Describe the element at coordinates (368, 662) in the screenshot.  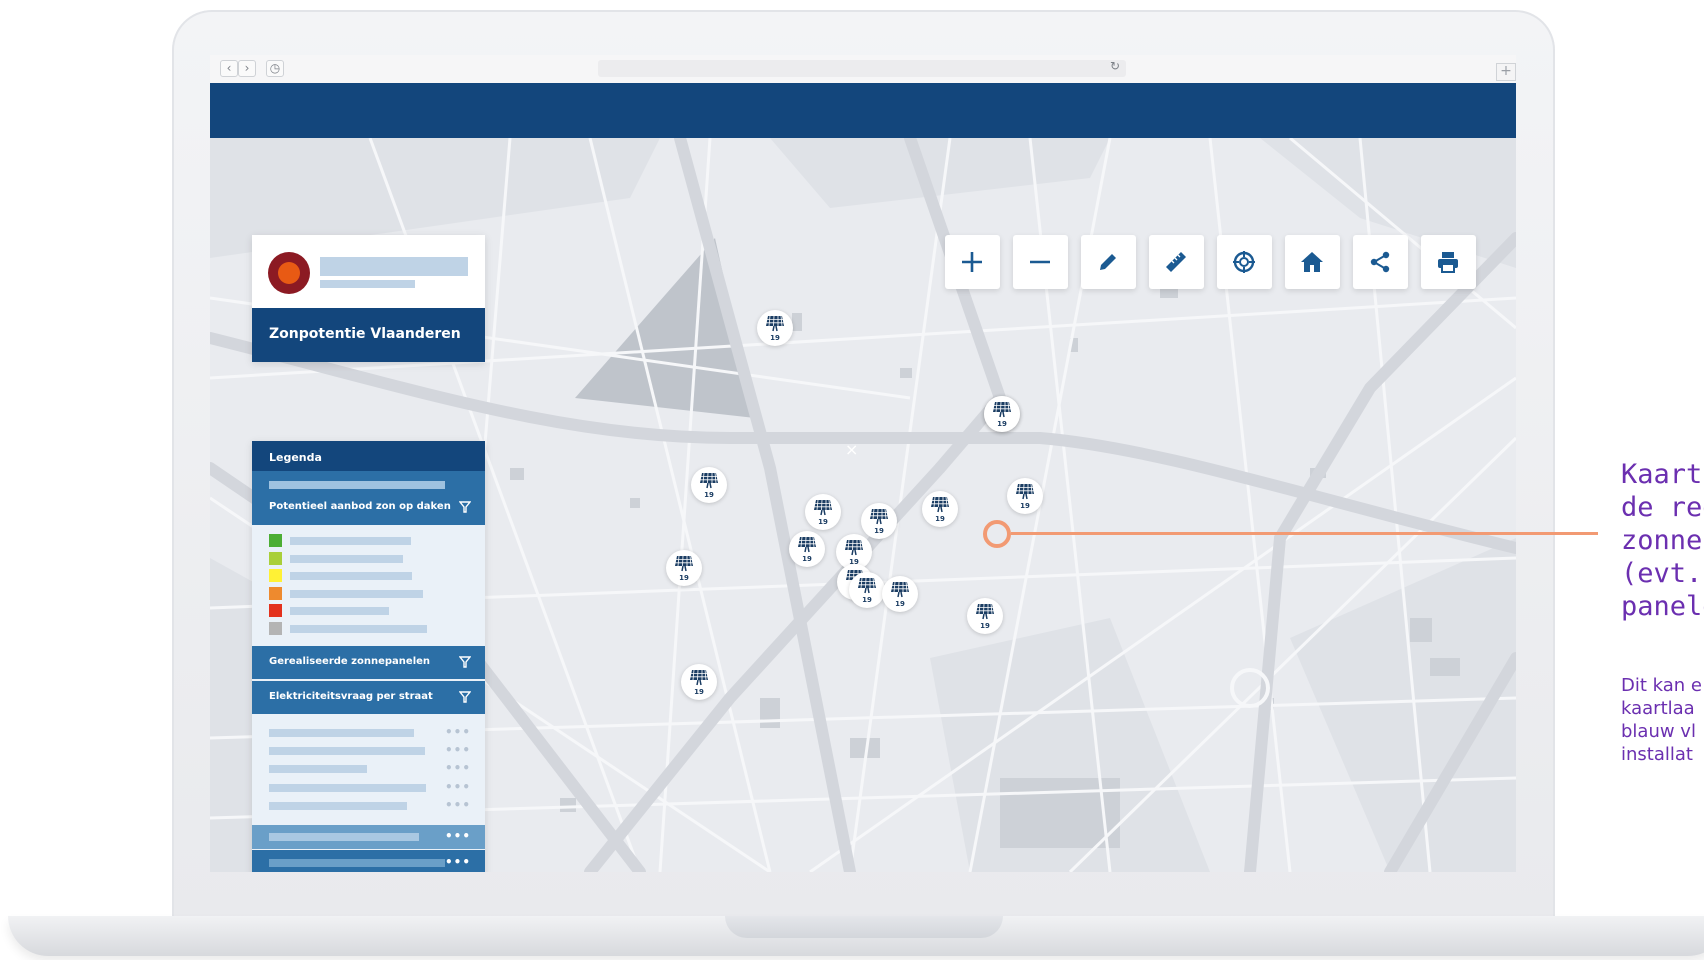
I see `legend-section-realized-panels: Gerealiseerde zonnepanelen` at that location.